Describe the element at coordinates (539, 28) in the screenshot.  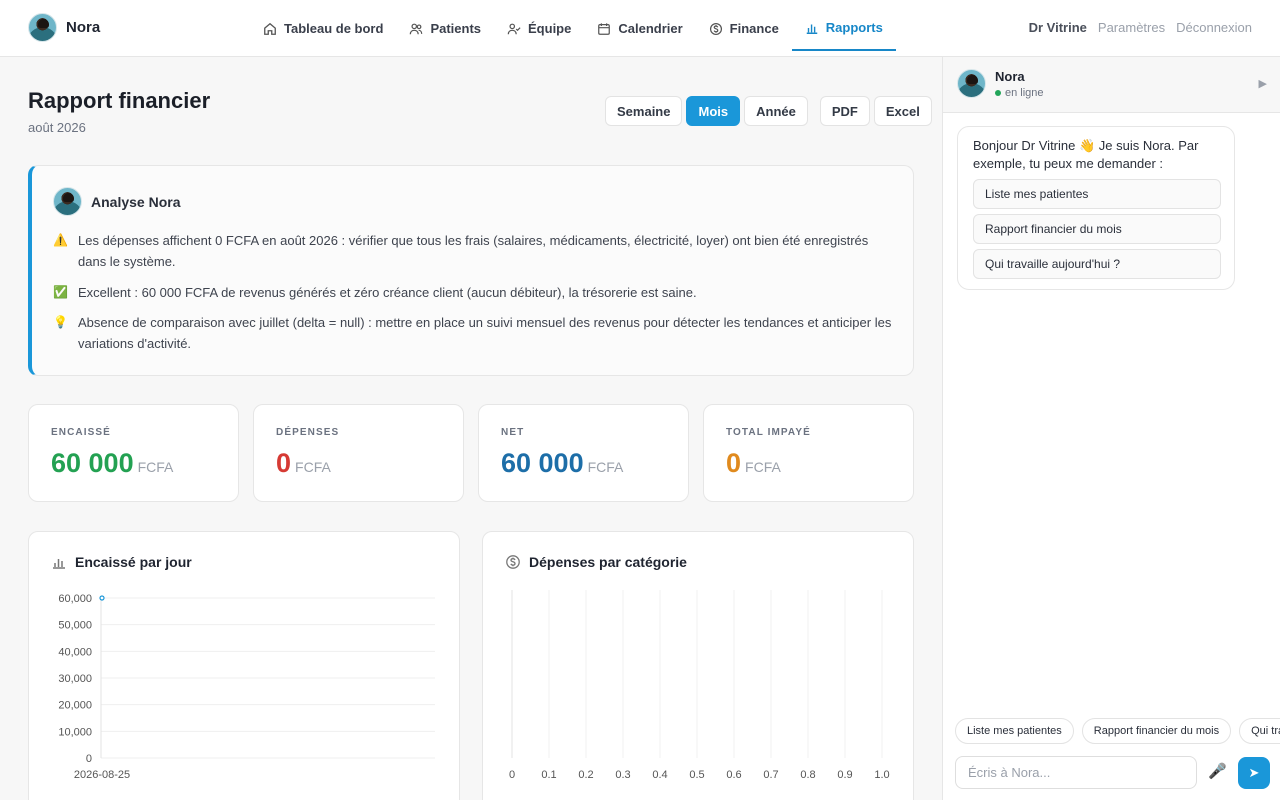
I see `nav-item-team: Équipe` at that location.